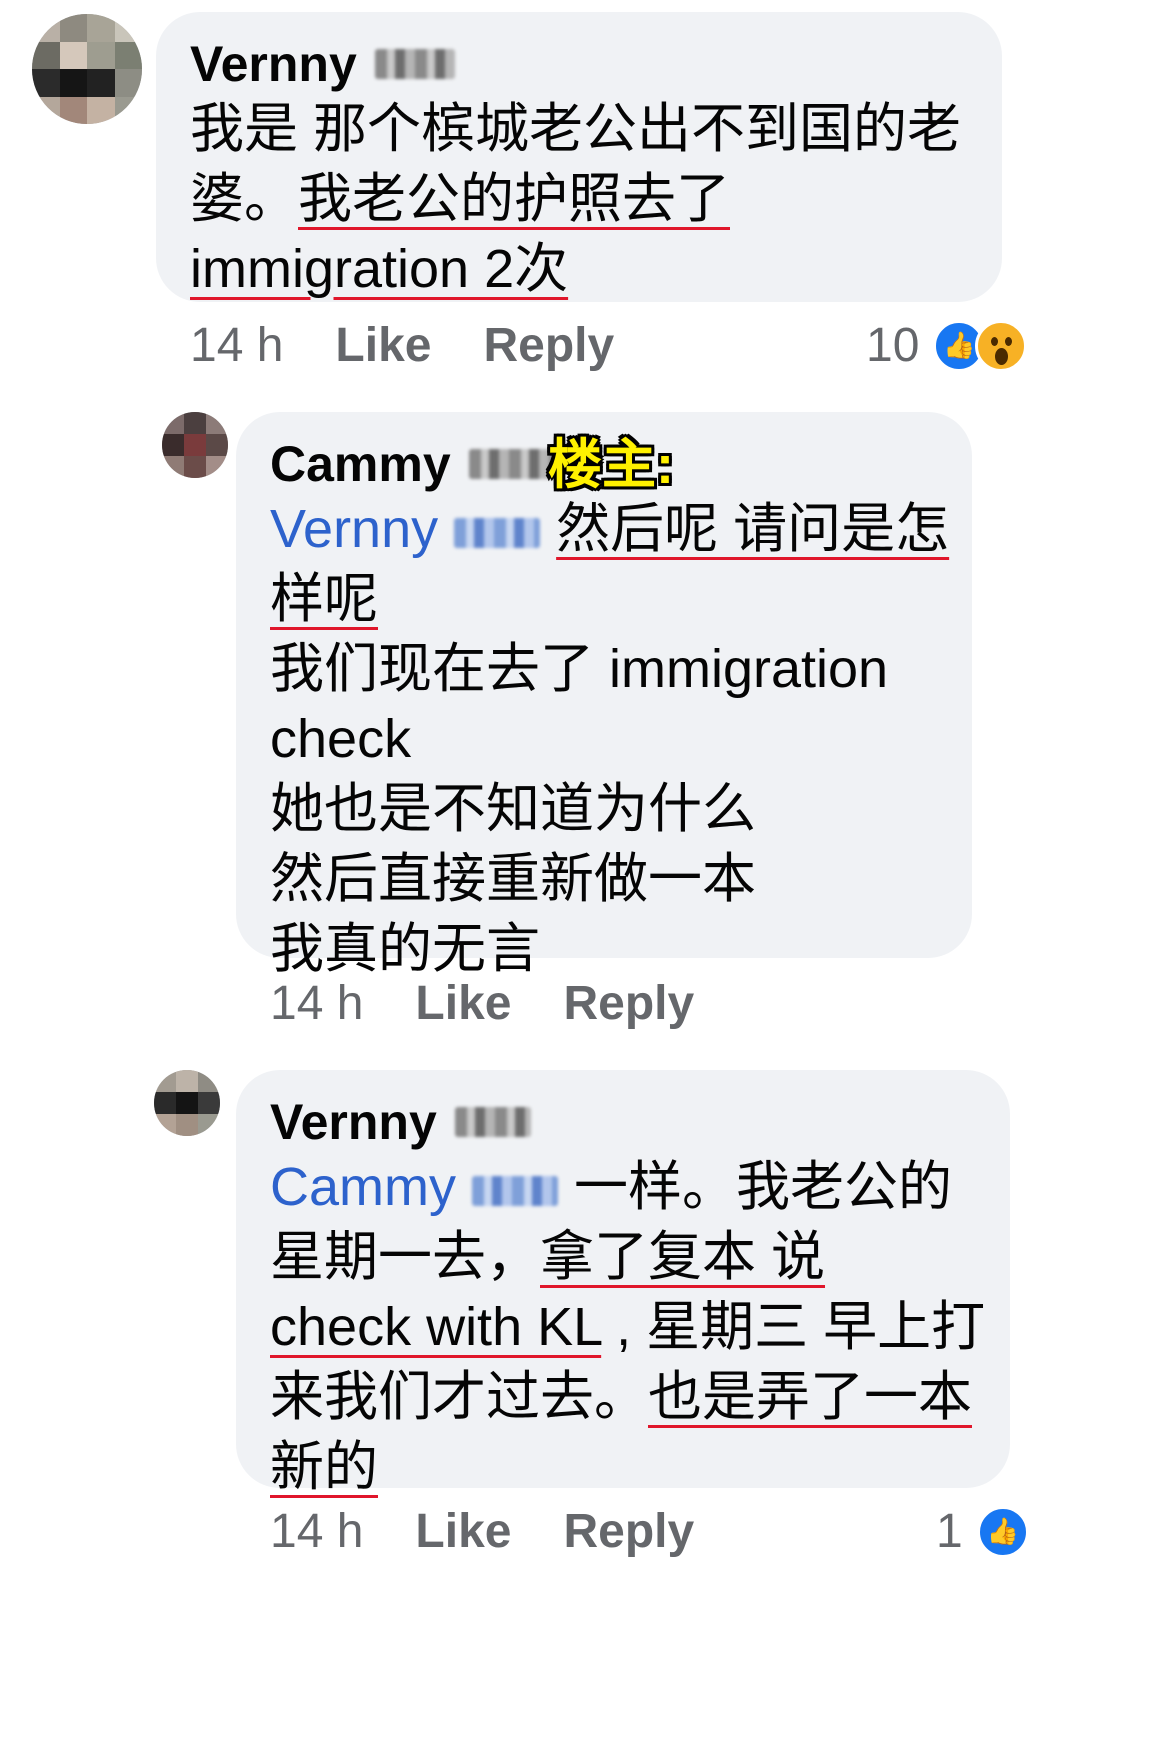 The width and height of the screenshot is (1170, 1754). What do you see at coordinates (324, 1467) in the screenshot?
I see `underlined-text: 新的` at bounding box center [324, 1467].